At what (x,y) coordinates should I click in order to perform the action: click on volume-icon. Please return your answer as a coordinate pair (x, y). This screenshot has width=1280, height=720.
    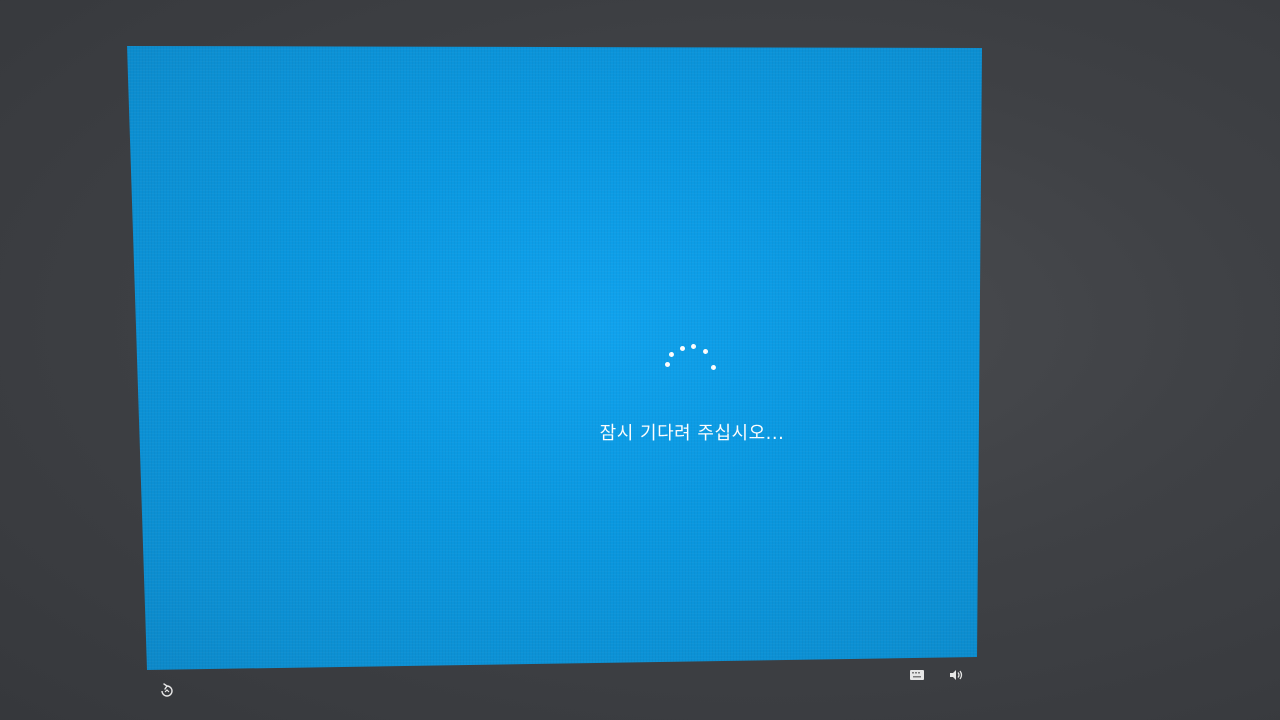
    Looking at the image, I should click on (956, 675).